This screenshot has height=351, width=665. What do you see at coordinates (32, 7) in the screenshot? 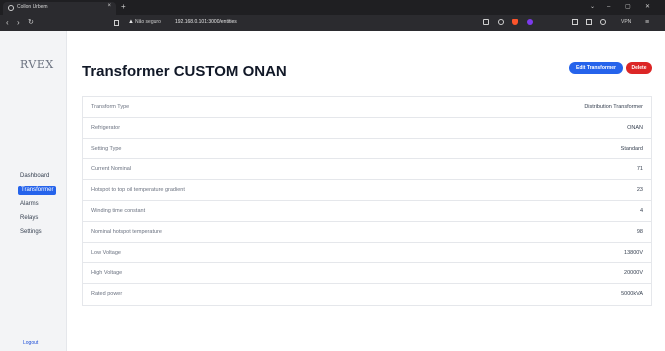
I see `tab-title: Collon Urbem` at bounding box center [32, 7].